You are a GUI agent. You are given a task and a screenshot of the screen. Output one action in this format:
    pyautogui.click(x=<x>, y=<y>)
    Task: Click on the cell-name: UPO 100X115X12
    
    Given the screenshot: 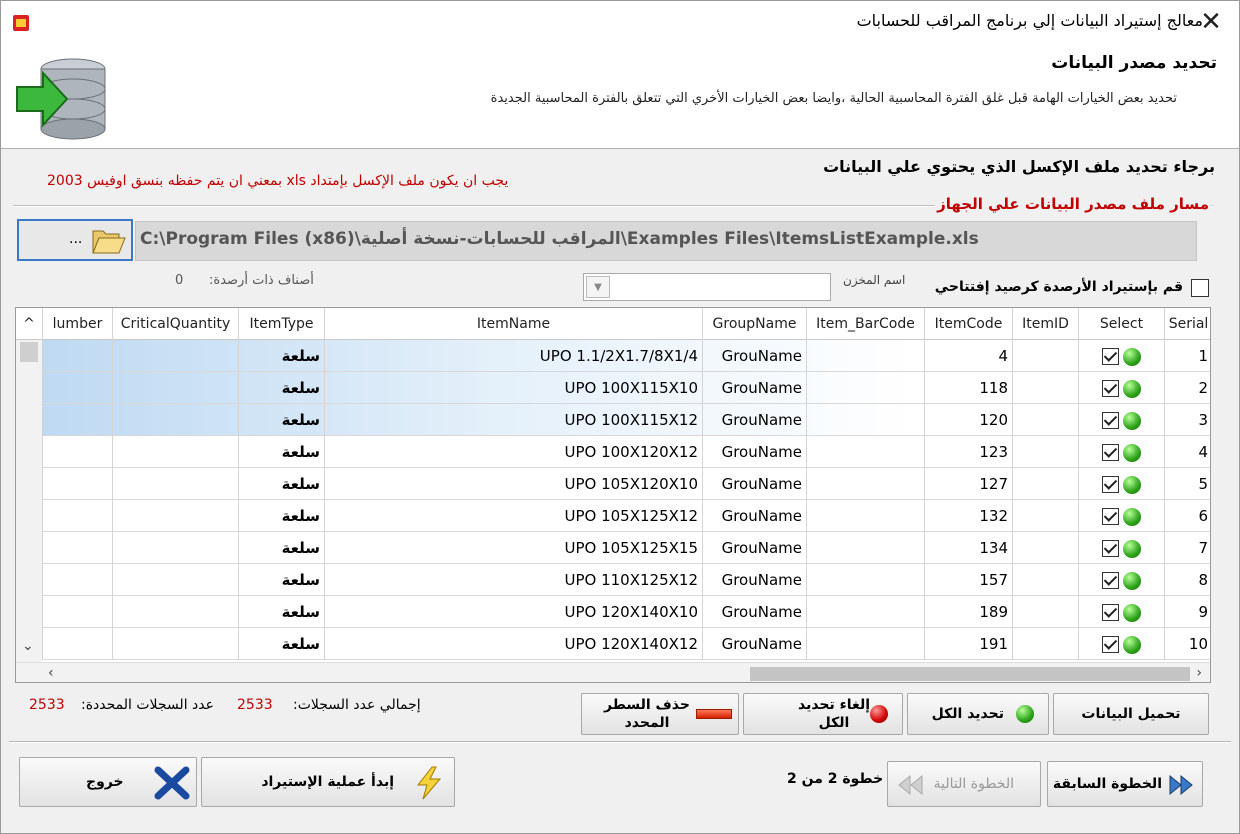 What is the action you would take?
    pyautogui.click(x=513, y=420)
    